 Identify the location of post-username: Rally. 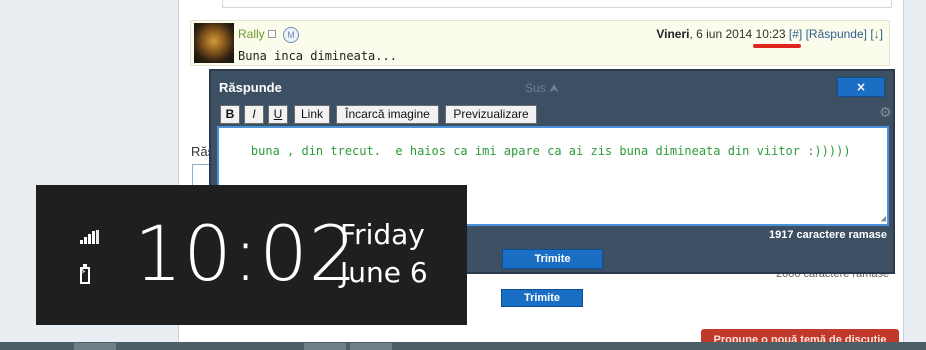
(251, 34).